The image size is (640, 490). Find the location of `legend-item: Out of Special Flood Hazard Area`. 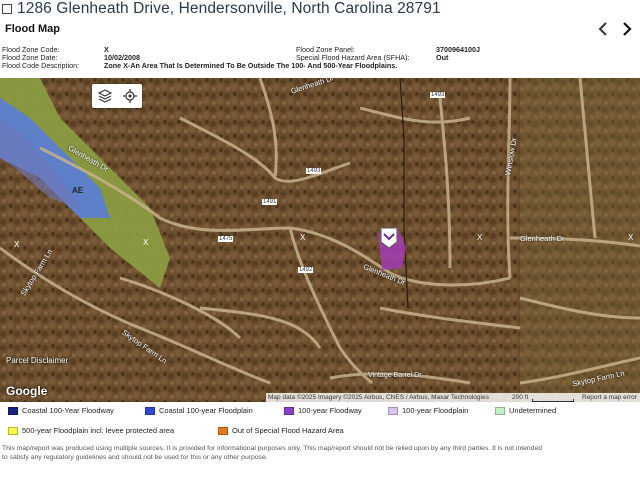

legend-item: Out of Special Flood Hazard Area is located at coordinates (281, 430).